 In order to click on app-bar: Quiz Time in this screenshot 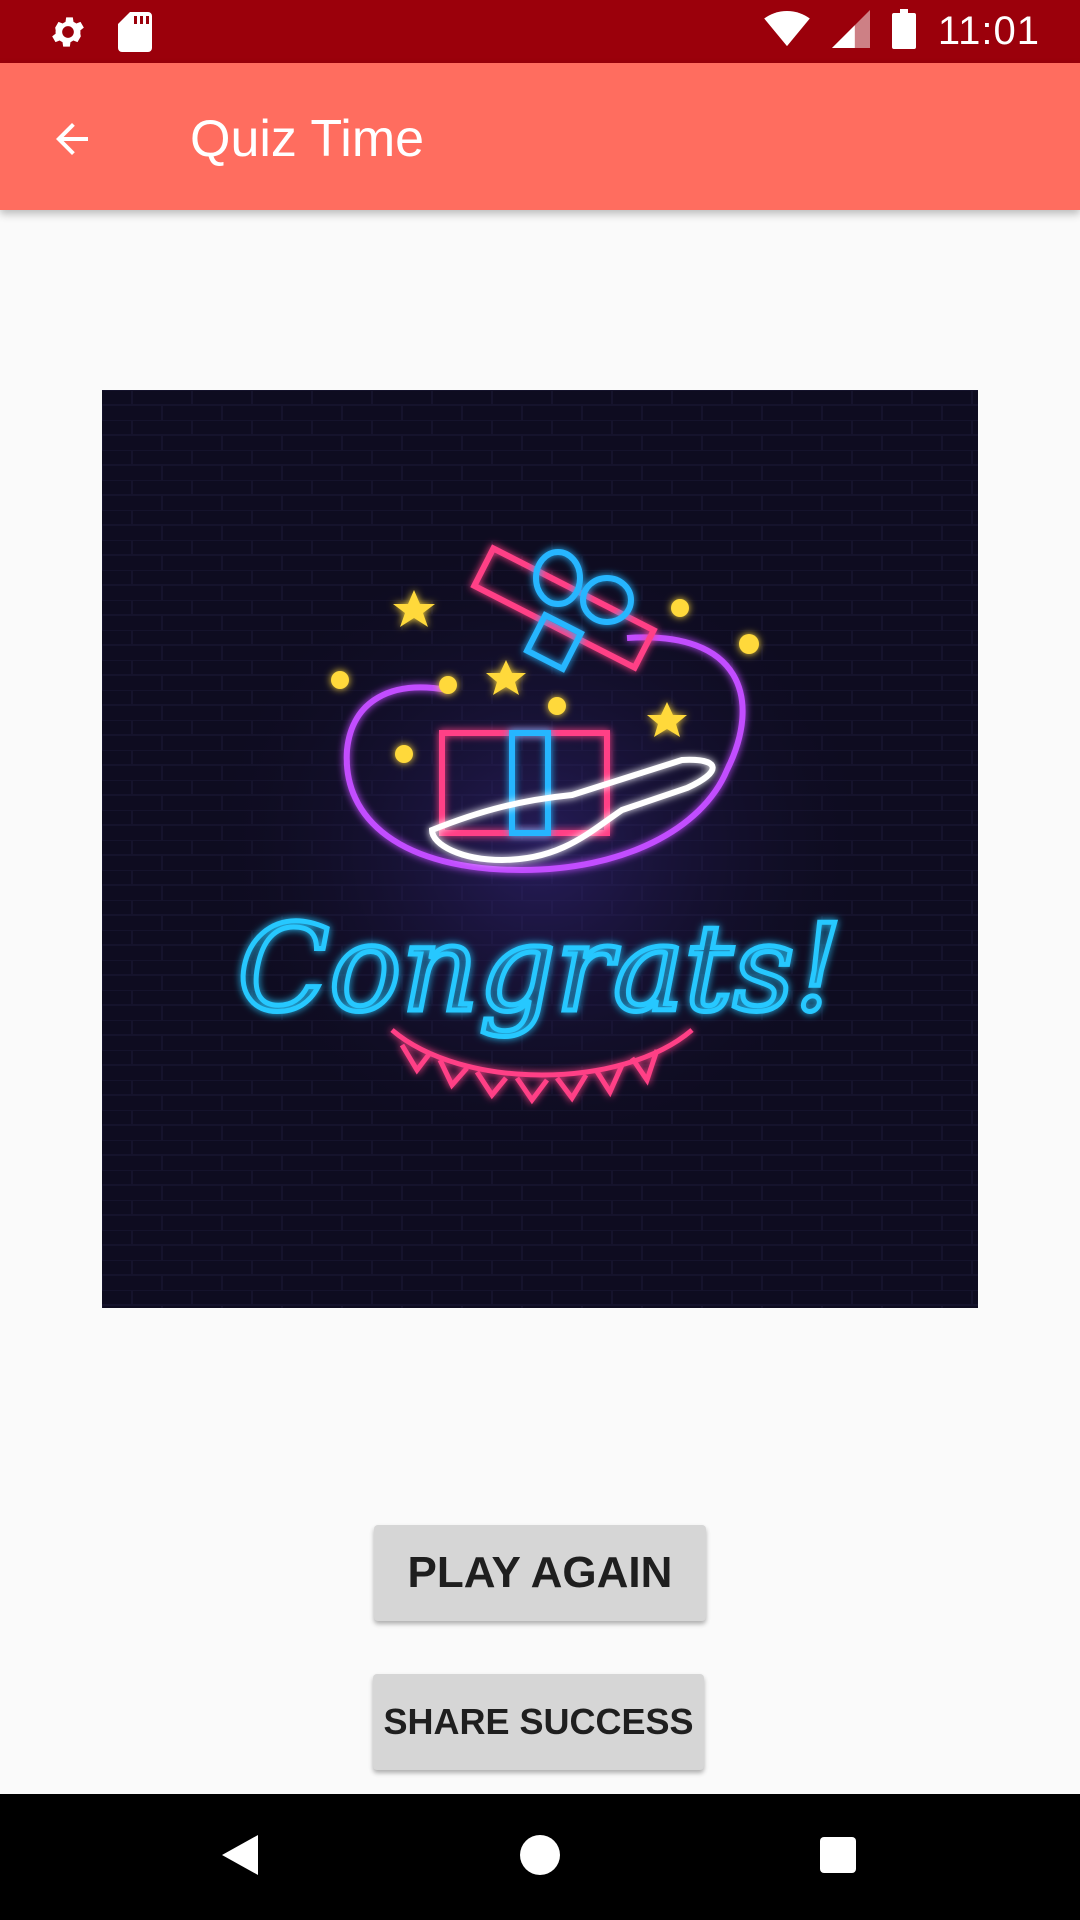, I will do `click(540, 136)`.